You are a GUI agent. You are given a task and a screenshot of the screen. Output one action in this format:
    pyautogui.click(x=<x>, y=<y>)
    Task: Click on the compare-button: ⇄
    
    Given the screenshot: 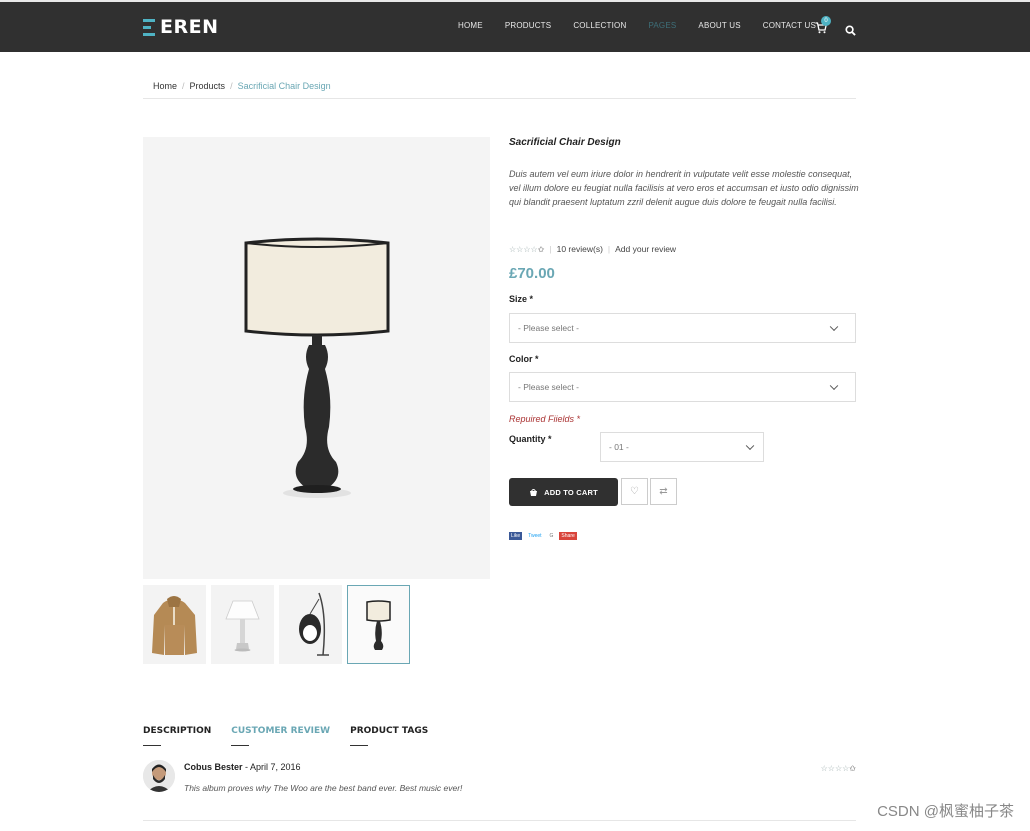 What is the action you would take?
    pyautogui.click(x=663, y=491)
    